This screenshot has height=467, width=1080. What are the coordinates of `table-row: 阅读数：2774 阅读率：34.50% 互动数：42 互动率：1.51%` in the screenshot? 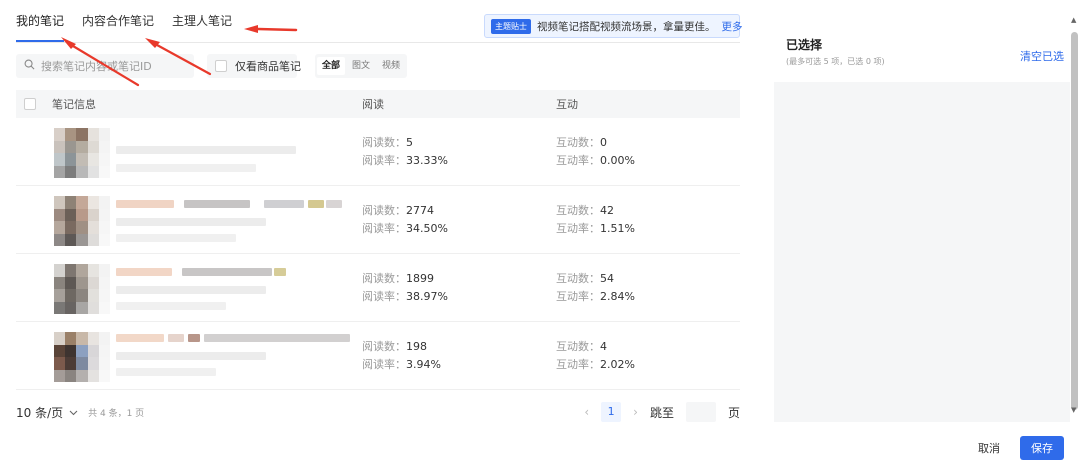 It's located at (378, 220).